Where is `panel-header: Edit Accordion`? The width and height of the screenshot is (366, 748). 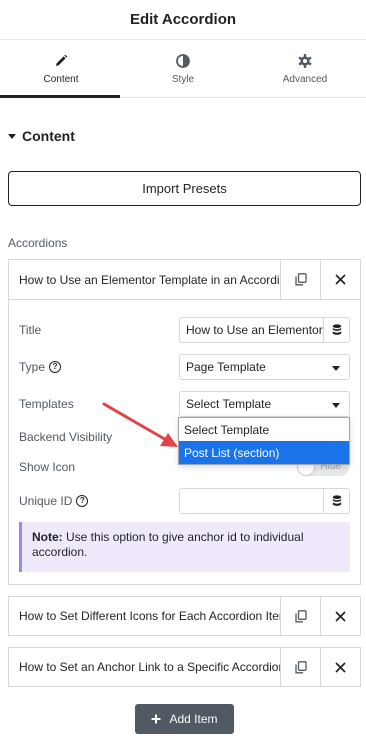 panel-header: Edit Accordion is located at coordinates (183, 20).